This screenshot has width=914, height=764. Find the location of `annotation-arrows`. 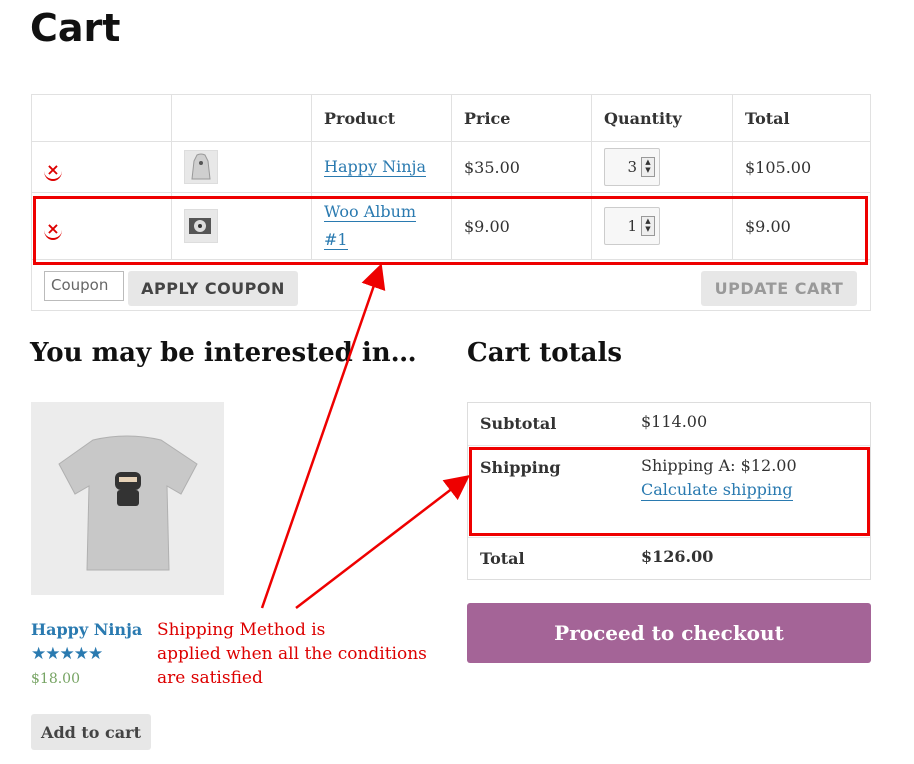

annotation-arrows is located at coordinates (365, 436).